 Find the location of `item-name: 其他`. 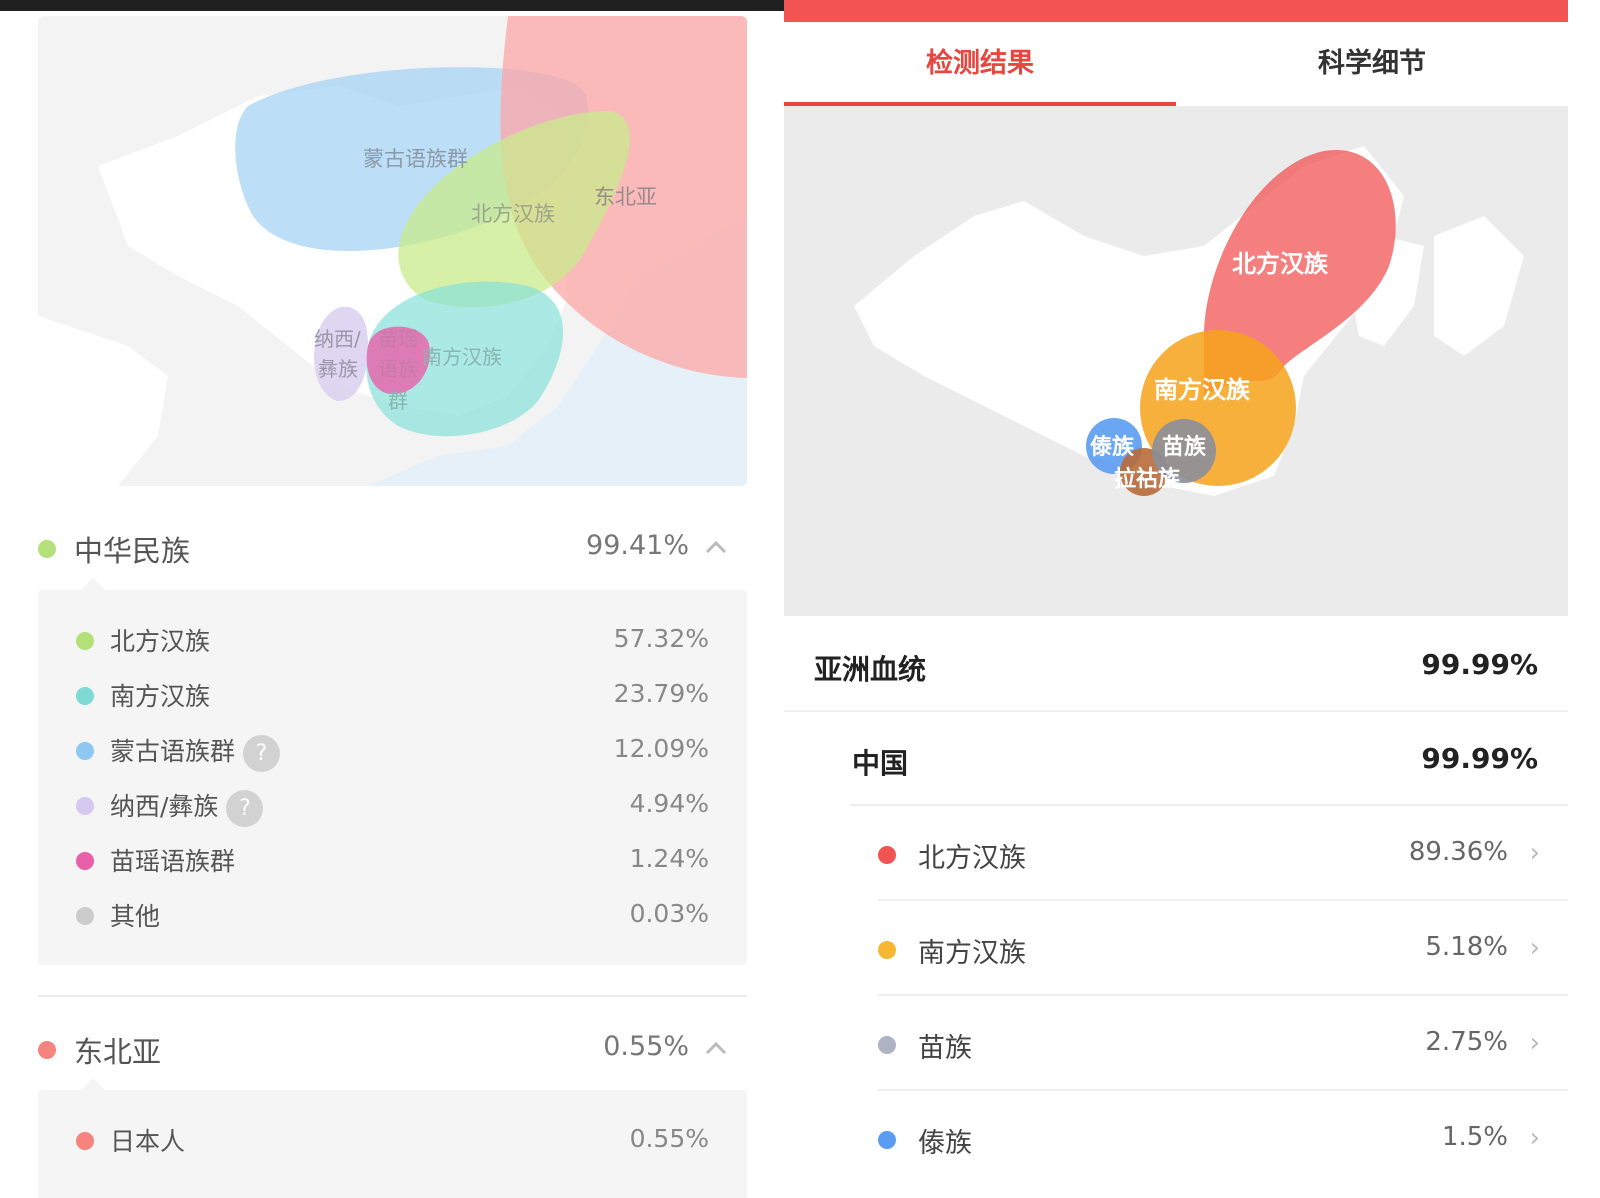

item-name: 其他 is located at coordinates (135, 916).